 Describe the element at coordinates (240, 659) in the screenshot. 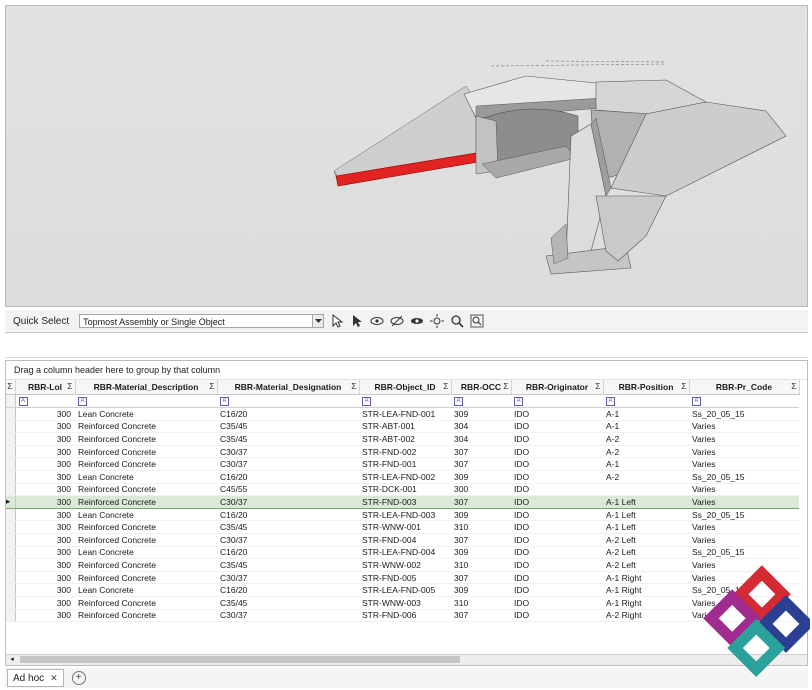

I see `scrollbar-thumb` at that location.